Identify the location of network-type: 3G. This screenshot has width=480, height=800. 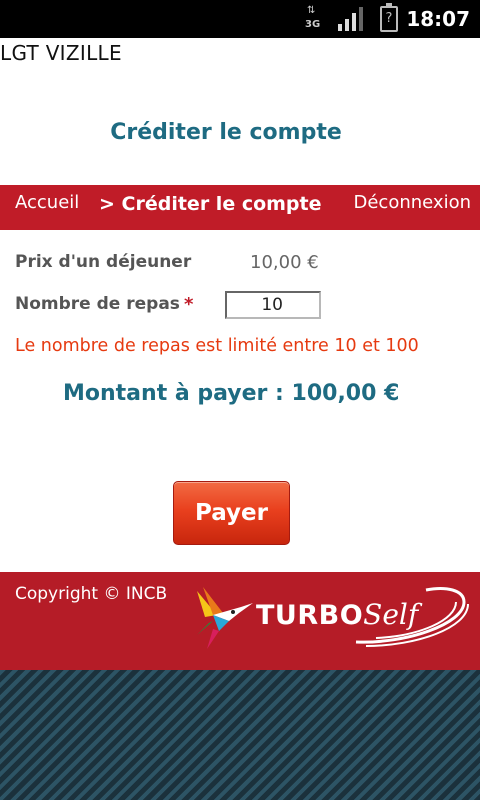
(313, 24).